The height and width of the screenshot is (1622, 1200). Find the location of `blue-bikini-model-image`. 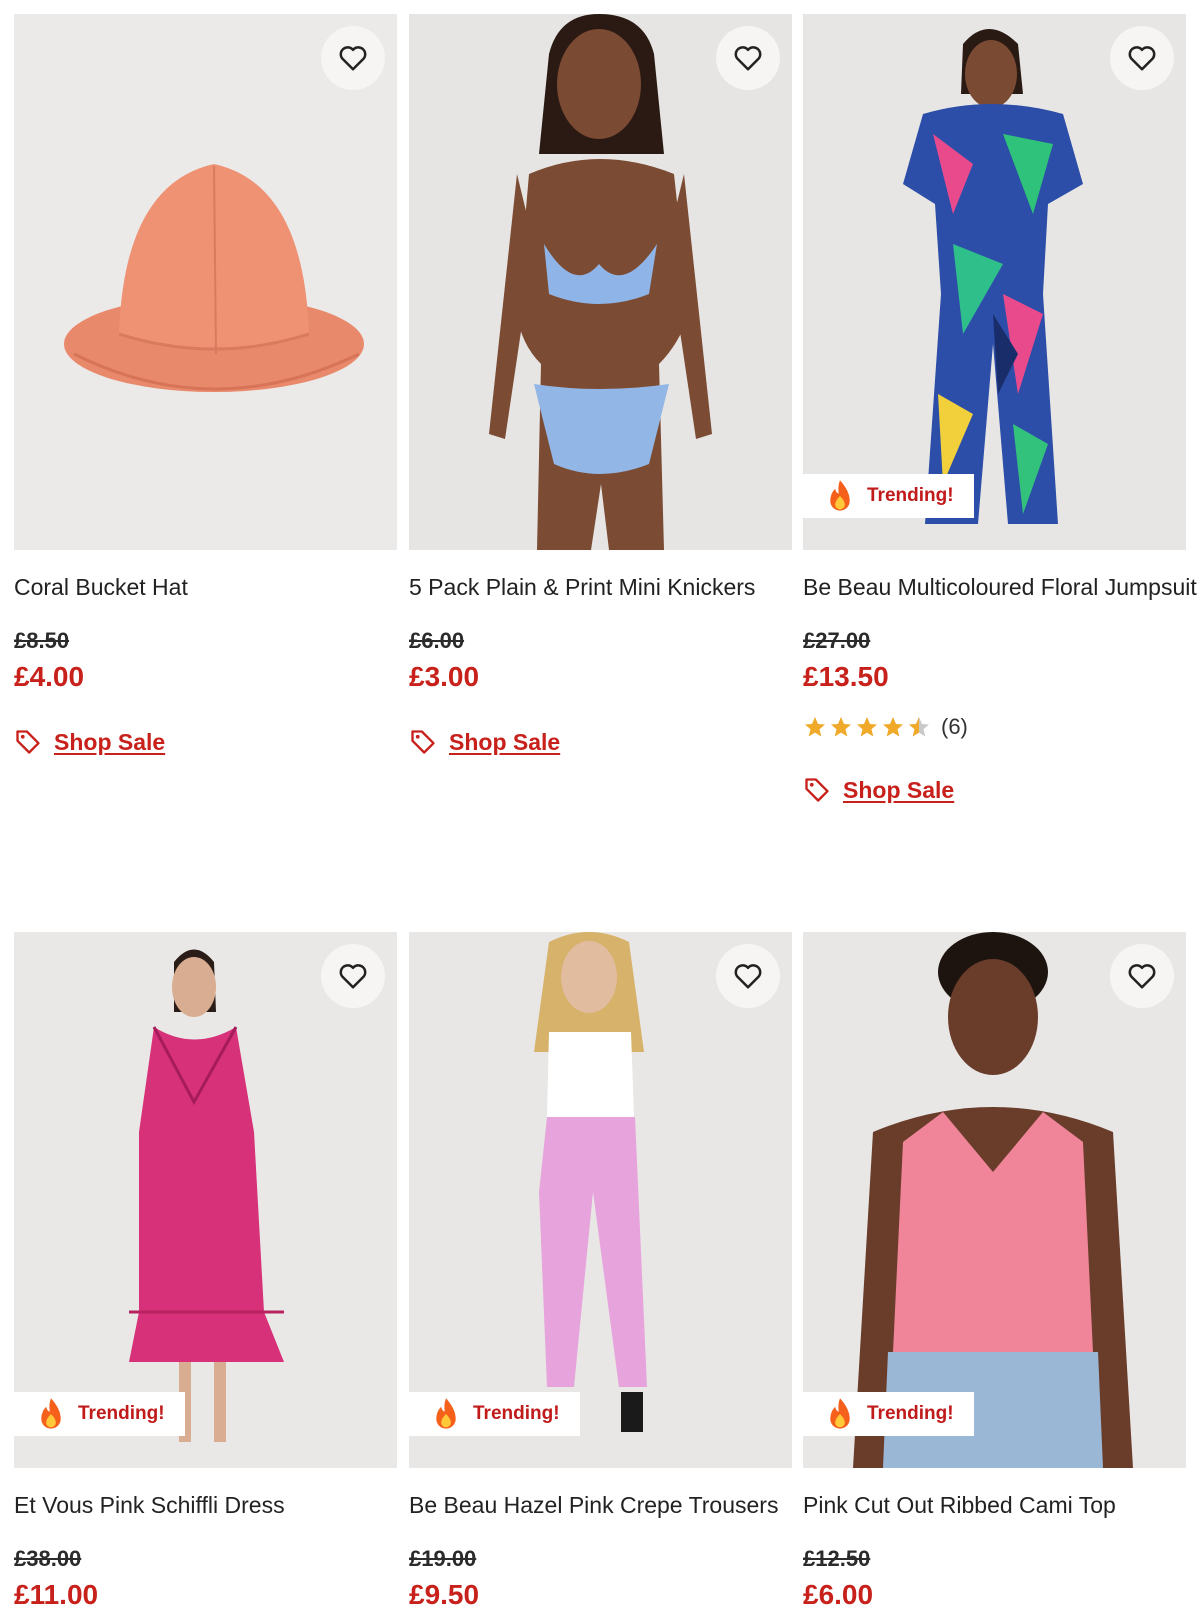

blue-bikini-model-image is located at coordinates (600, 282).